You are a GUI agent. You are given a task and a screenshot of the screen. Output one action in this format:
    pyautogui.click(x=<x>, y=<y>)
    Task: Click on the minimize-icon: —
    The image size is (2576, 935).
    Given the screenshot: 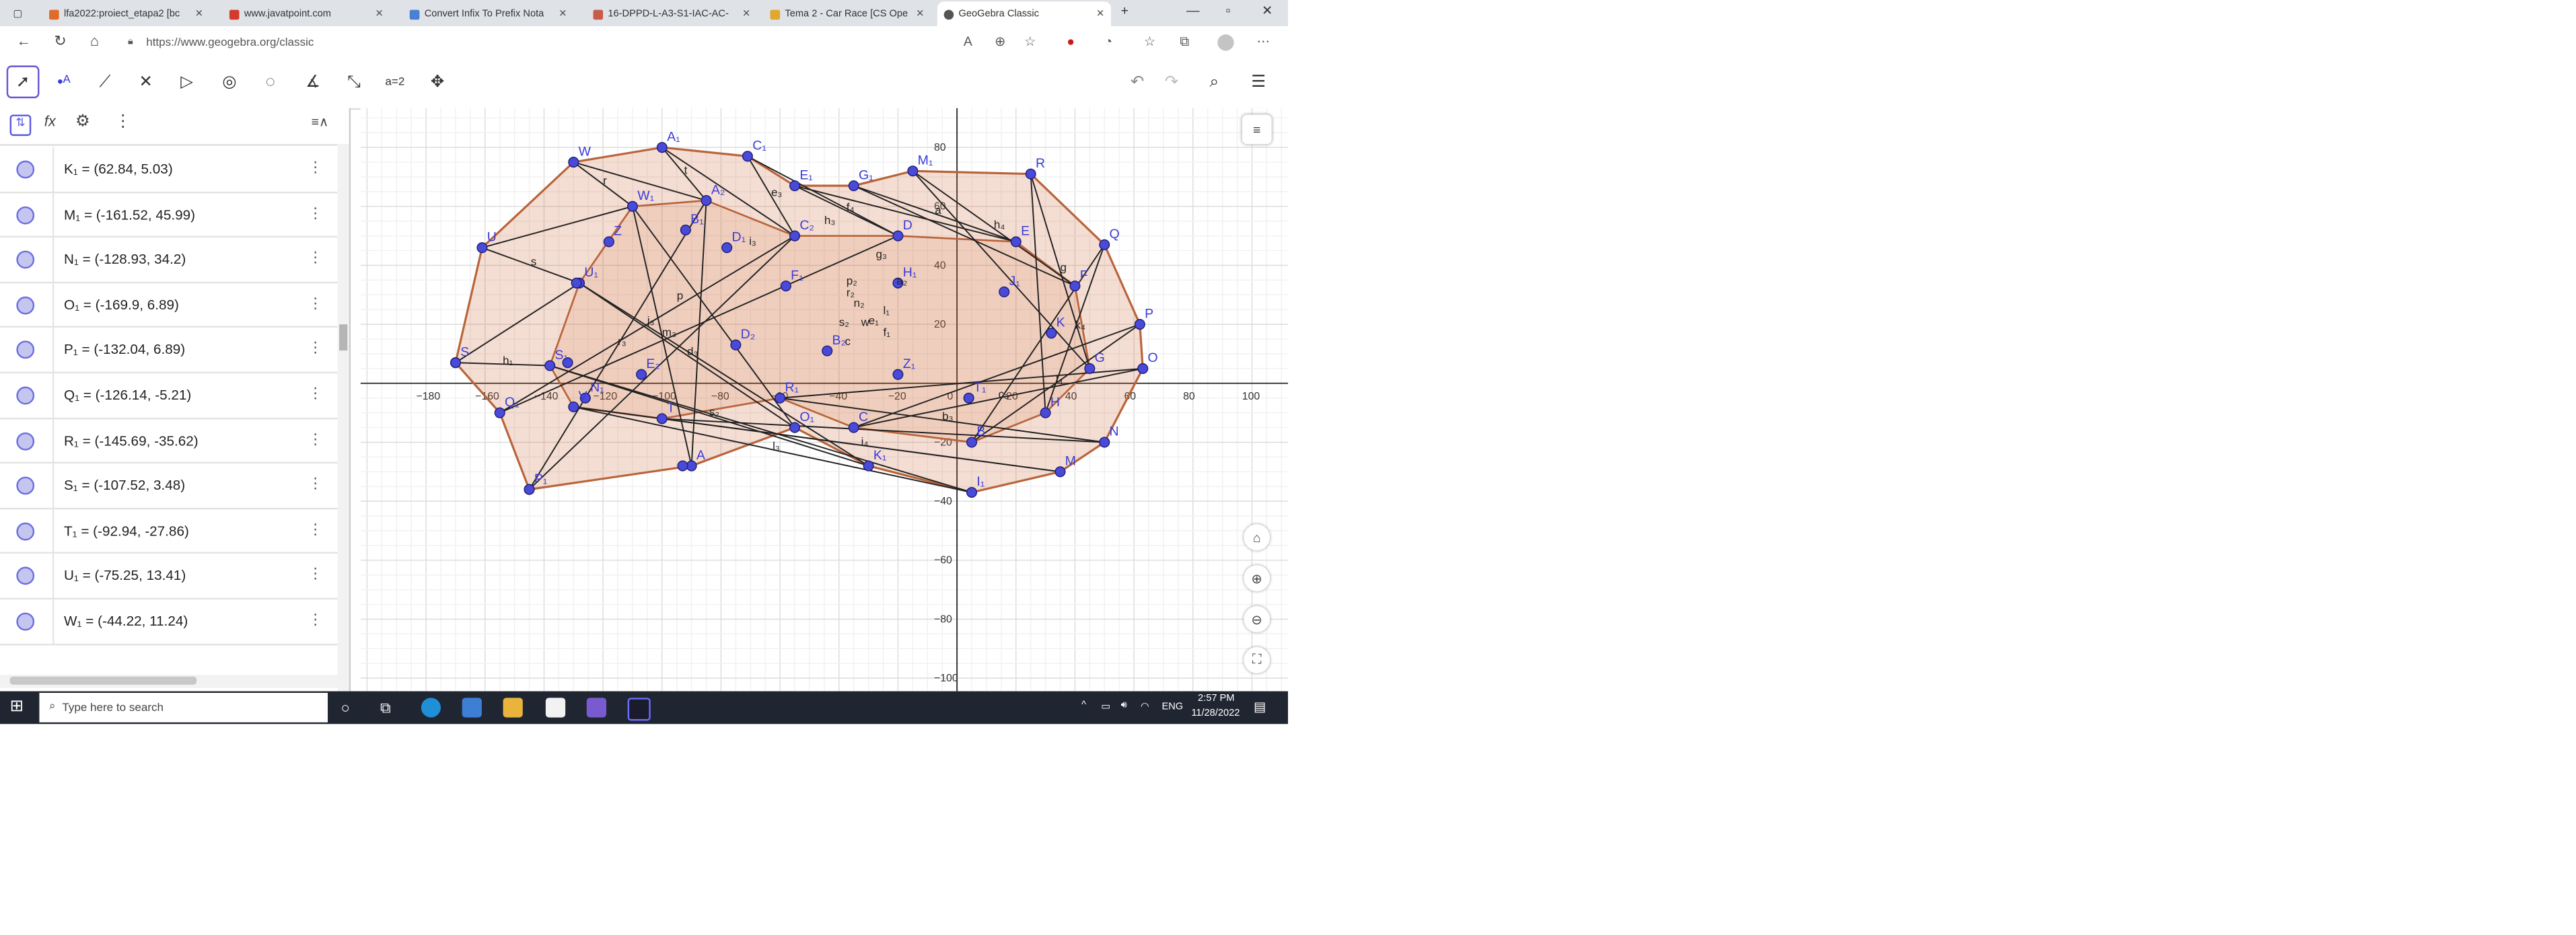 What is the action you would take?
    pyautogui.click(x=1192, y=10)
    